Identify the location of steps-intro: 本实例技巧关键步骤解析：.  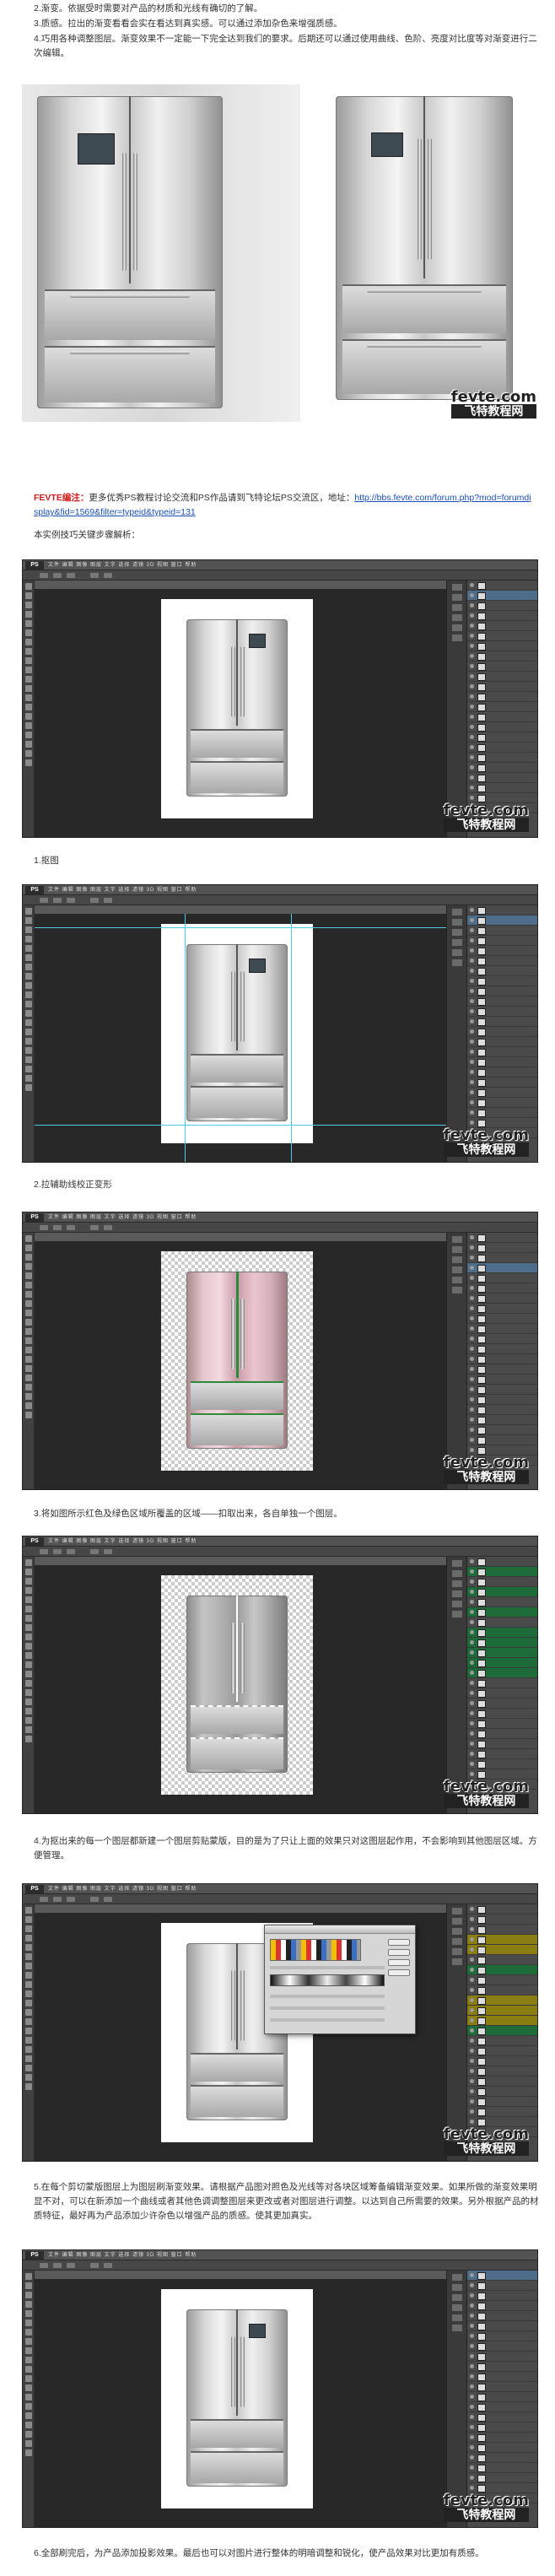
(87, 535).